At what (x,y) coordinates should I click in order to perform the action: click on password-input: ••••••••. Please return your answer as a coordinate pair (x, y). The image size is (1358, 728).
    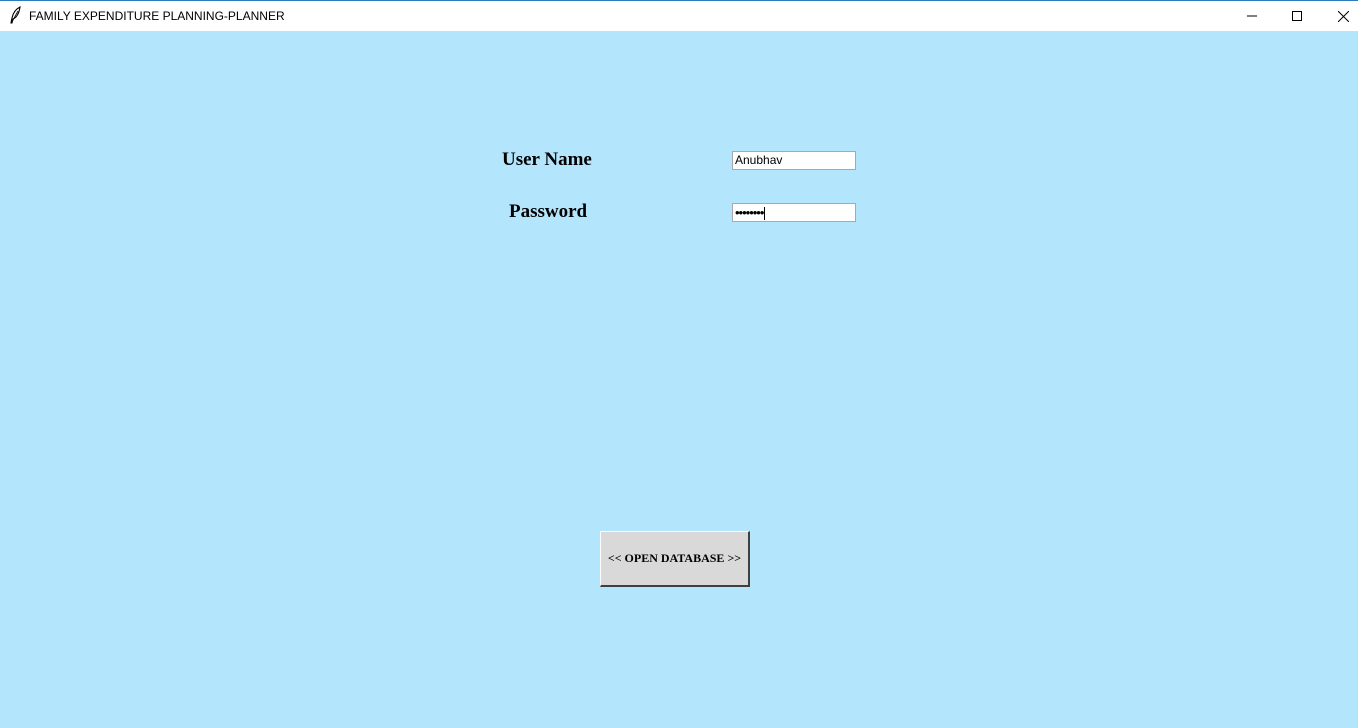
    Looking at the image, I should click on (794, 212).